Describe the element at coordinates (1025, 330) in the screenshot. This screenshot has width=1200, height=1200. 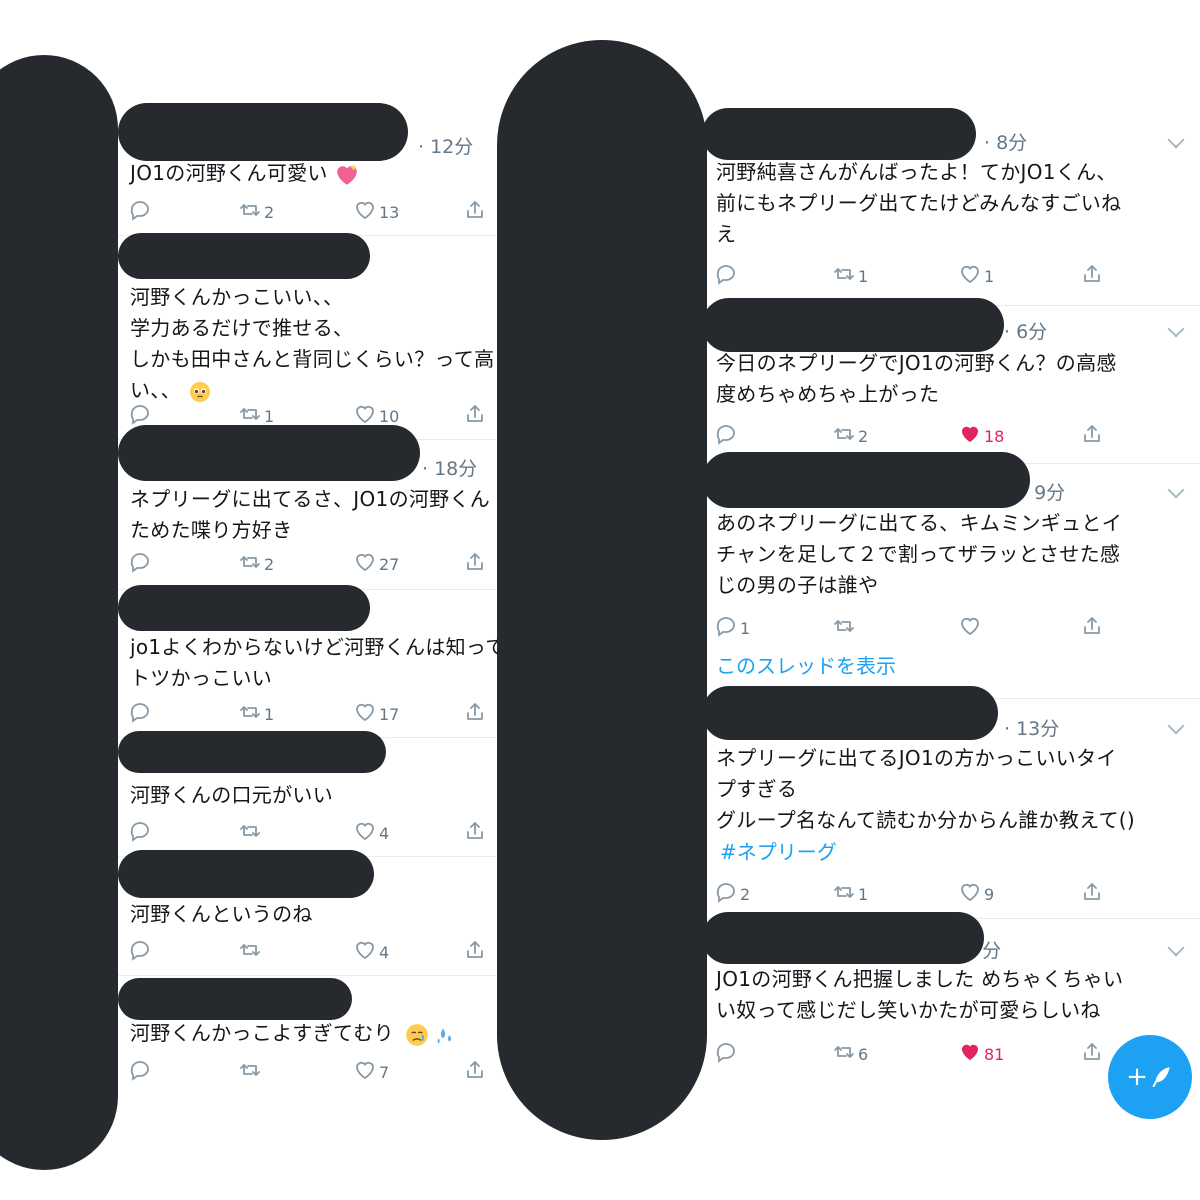
I see `tweet-timestamp: · 6分` at that location.